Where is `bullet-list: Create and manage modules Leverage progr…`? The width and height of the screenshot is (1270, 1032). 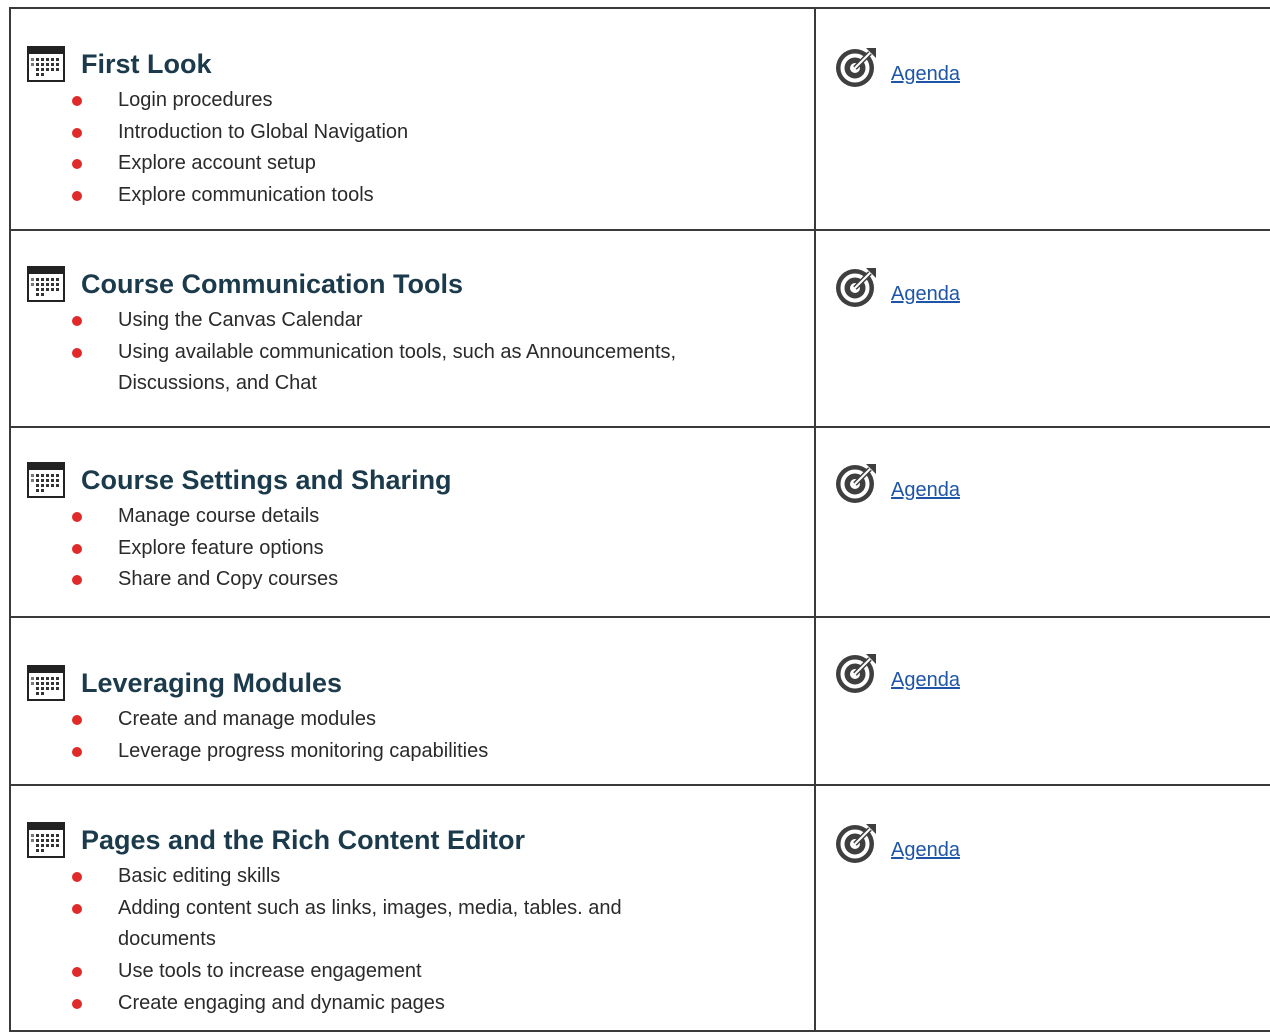 bullet-list: Create and manage modules Leverage progr… is located at coordinates (412, 735).